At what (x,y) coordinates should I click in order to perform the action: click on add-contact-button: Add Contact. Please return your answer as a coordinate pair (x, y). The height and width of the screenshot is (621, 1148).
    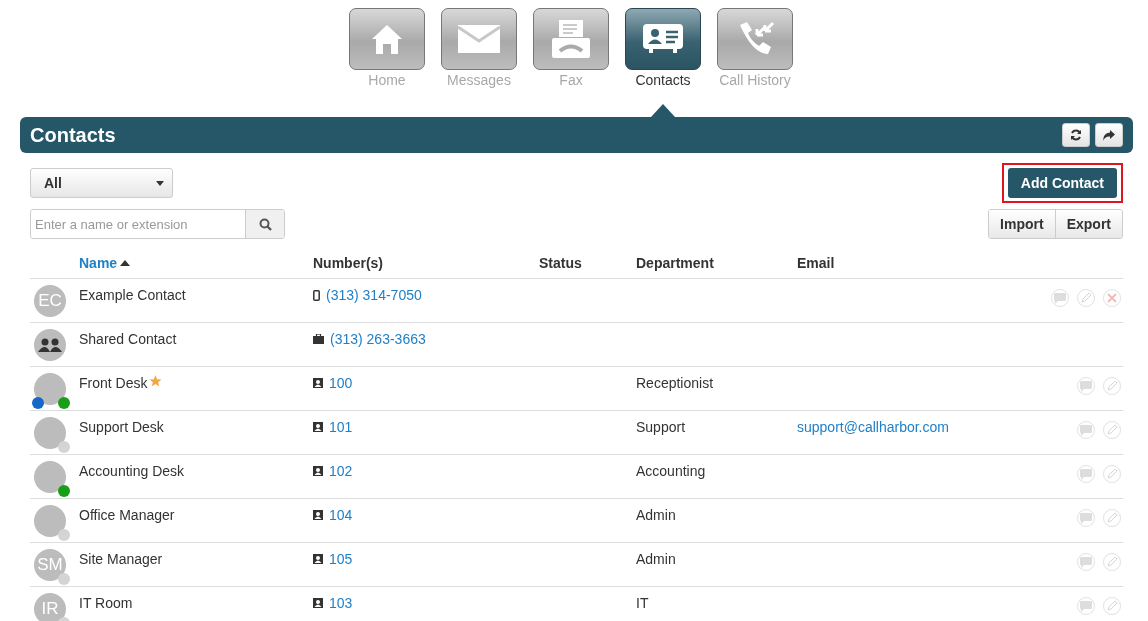
    Looking at the image, I should click on (1062, 183).